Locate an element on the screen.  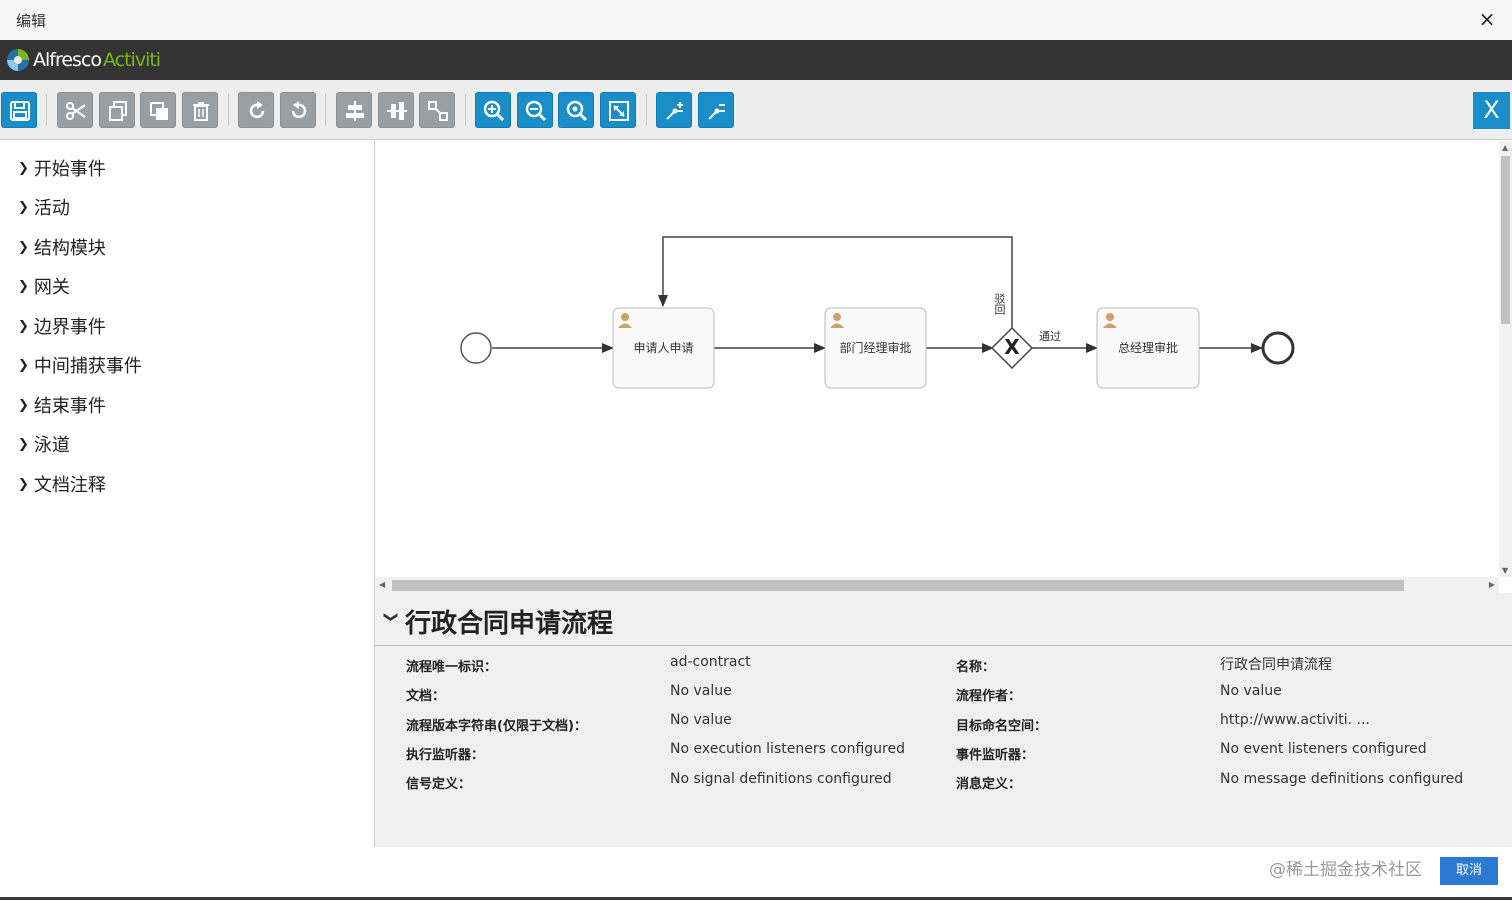
prop-label-execution-listeners: 执行监听器： is located at coordinates (445, 755).